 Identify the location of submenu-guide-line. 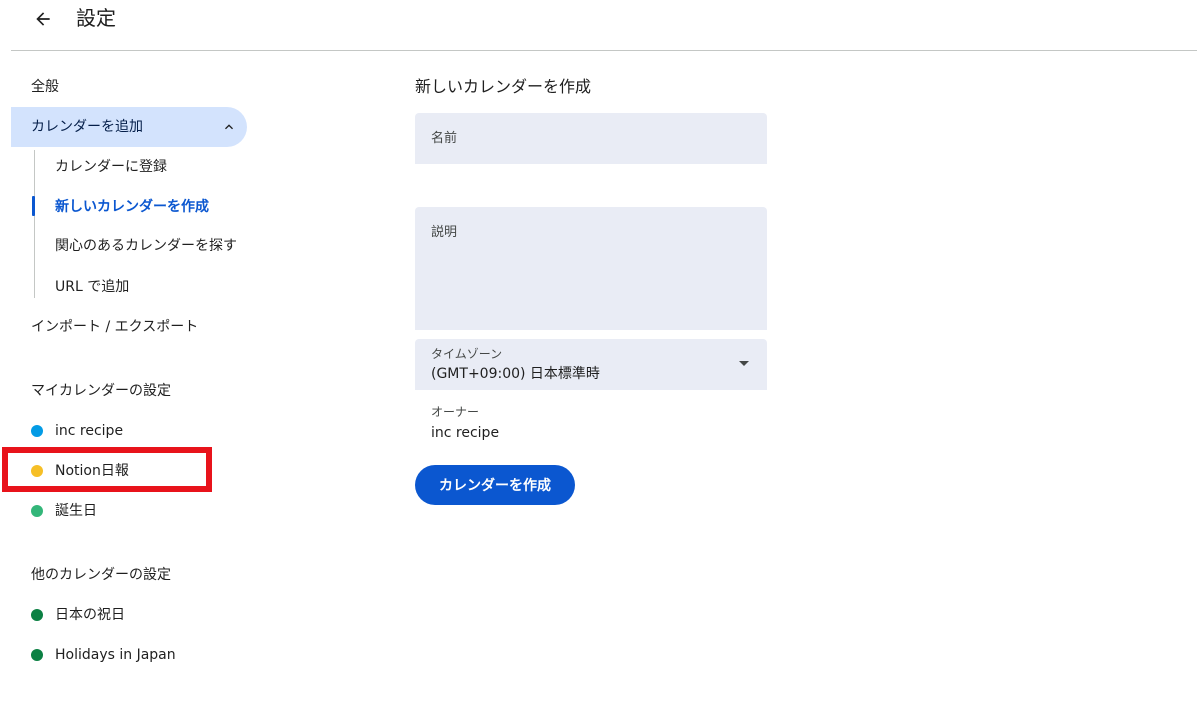
(34, 224).